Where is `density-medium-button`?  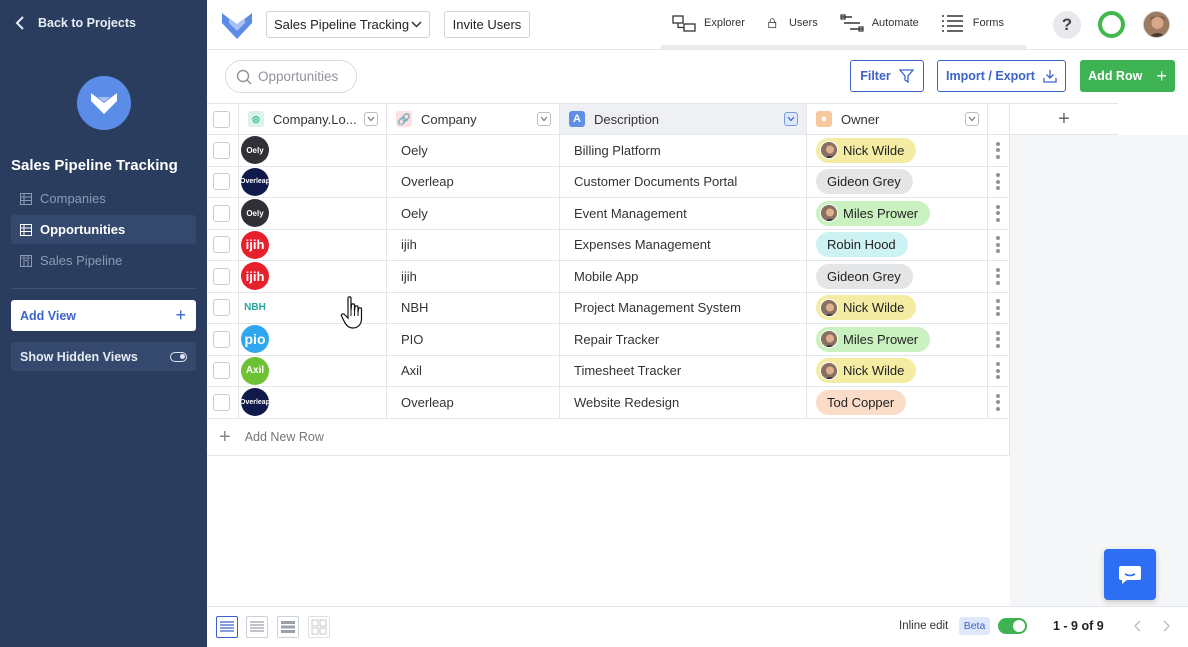
density-medium-button is located at coordinates (257, 627).